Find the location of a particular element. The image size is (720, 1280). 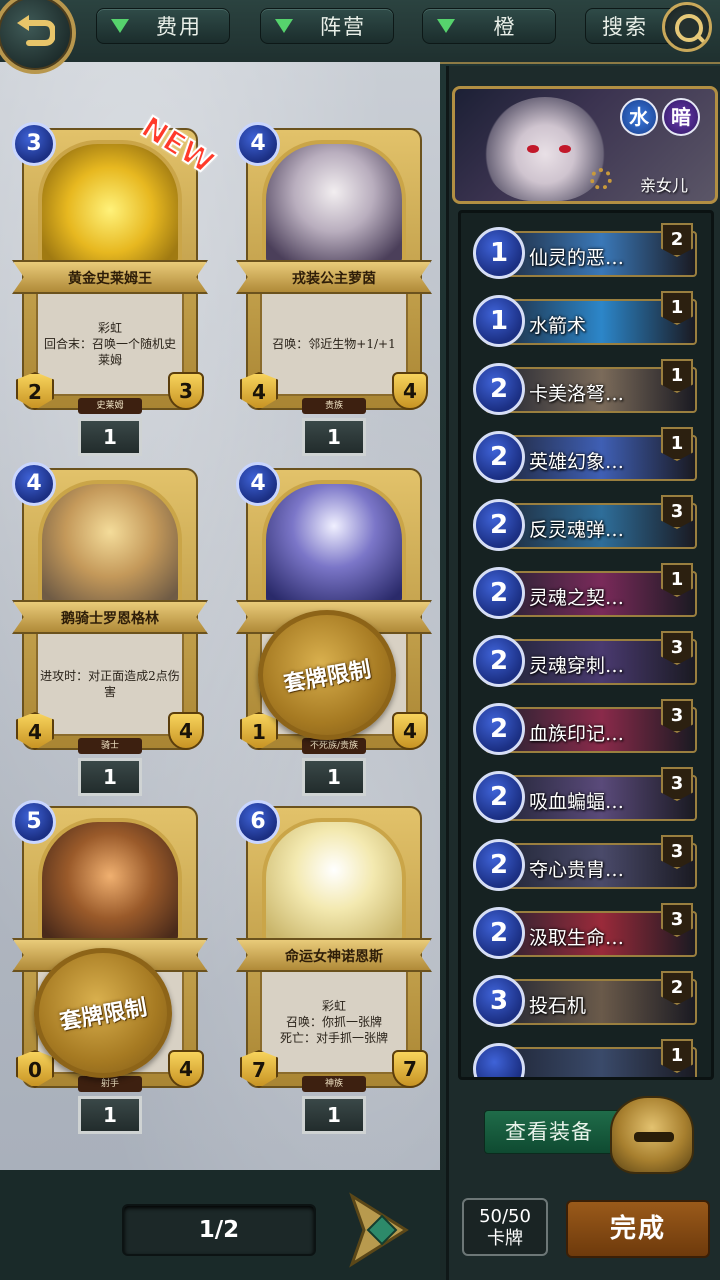

deck-list-item: 2 灵魂穿刺… 3 is located at coordinates (586, 661).